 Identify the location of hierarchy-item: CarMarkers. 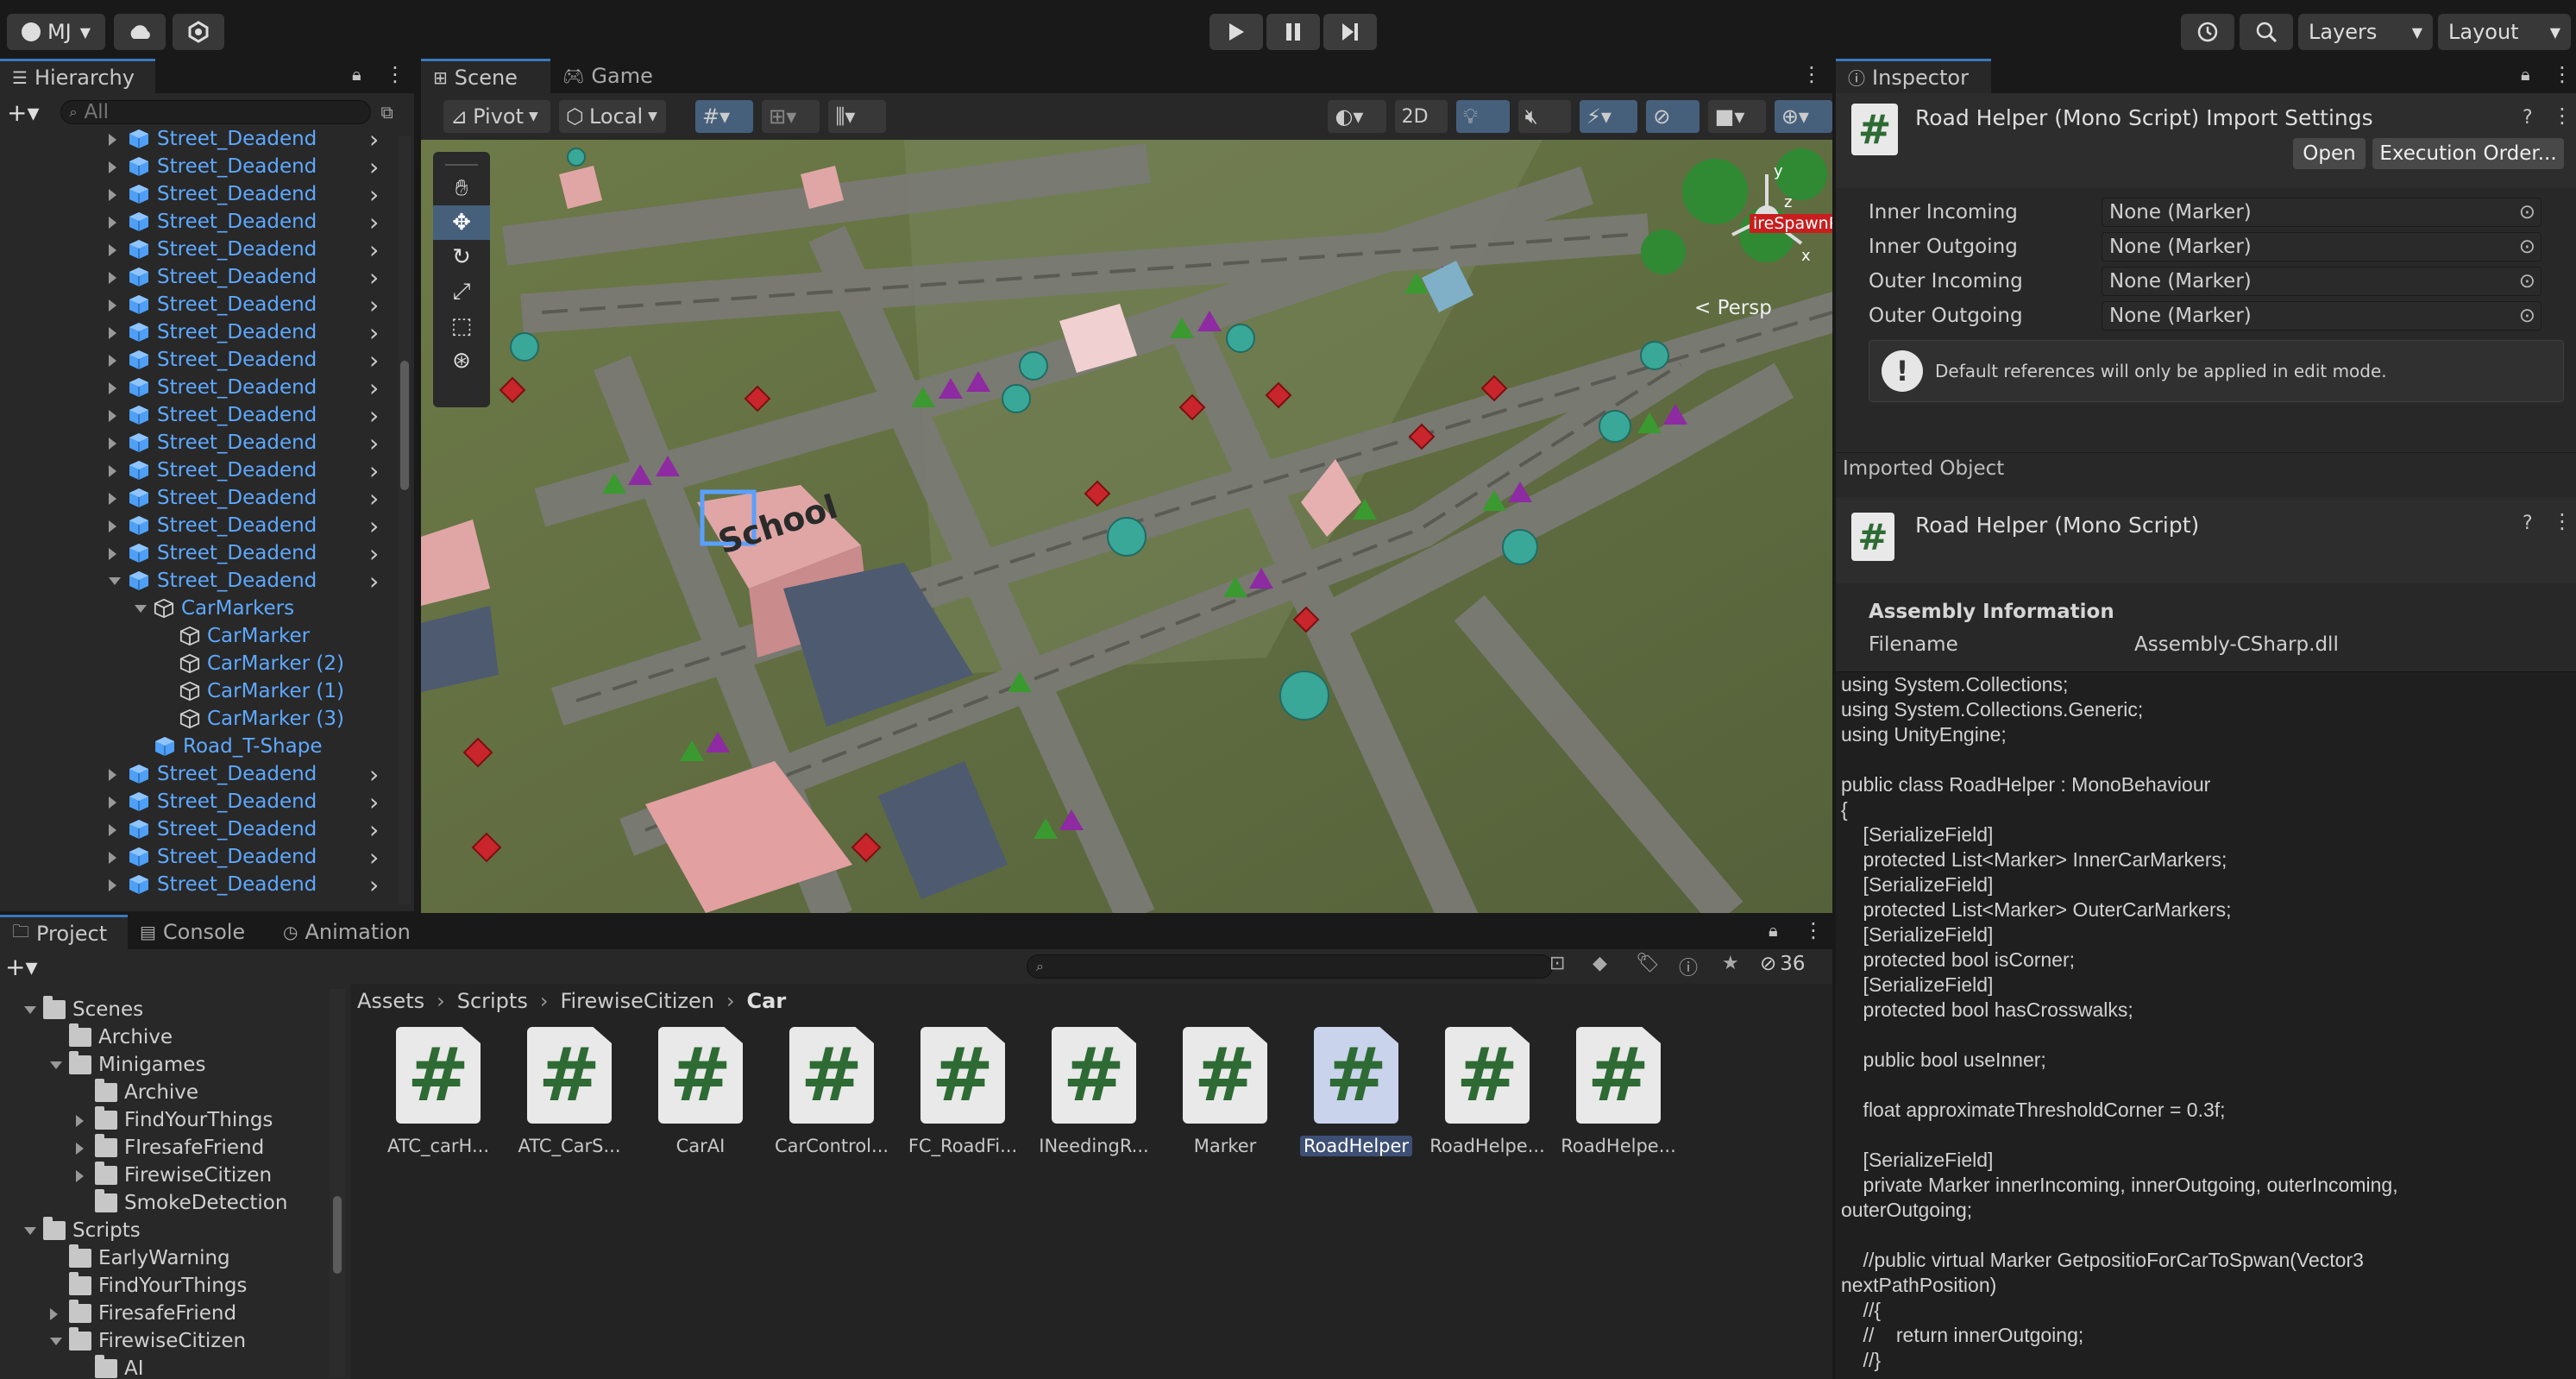
(198, 608).